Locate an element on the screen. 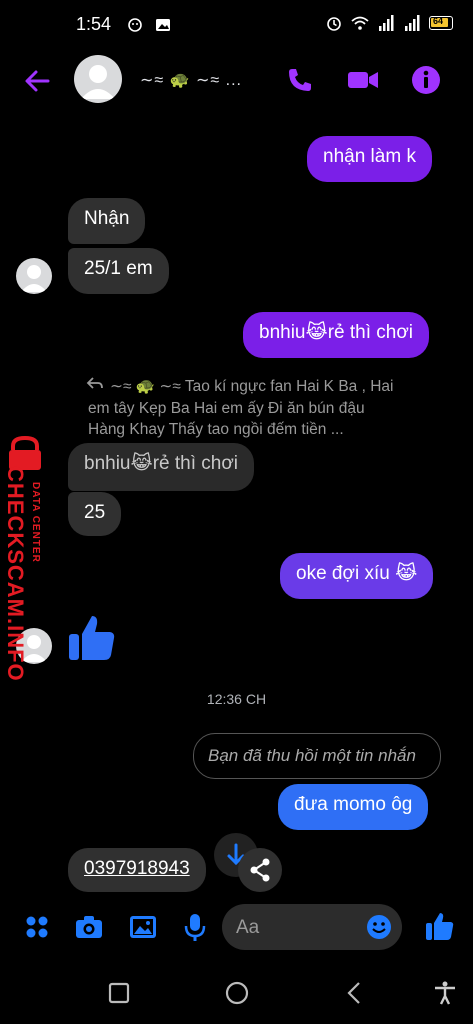 This screenshot has height=1024, width=473. battery-icon: 64 is located at coordinates (441, 23).